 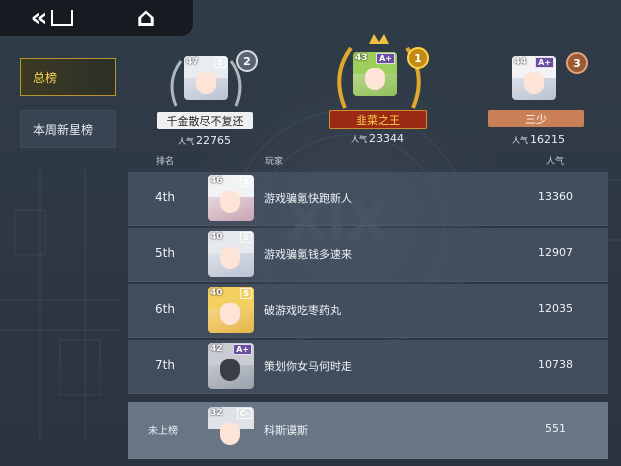 What do you see at coordinates (534, 78) in the screenshot?
I see `avatar: 44 A+` at bounding box center [534, 78].